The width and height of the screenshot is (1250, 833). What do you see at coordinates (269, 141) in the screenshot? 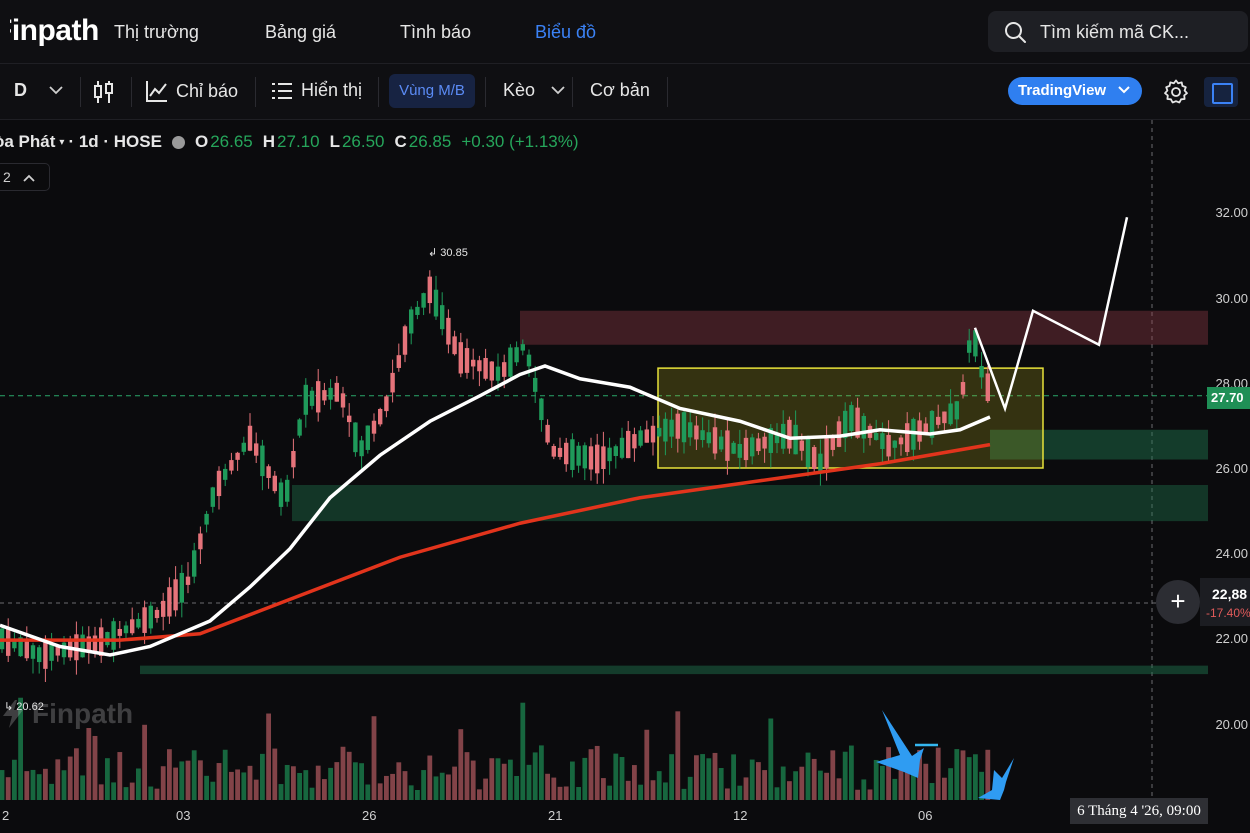
I see `high-key: H` at bounding box center [269, 141].